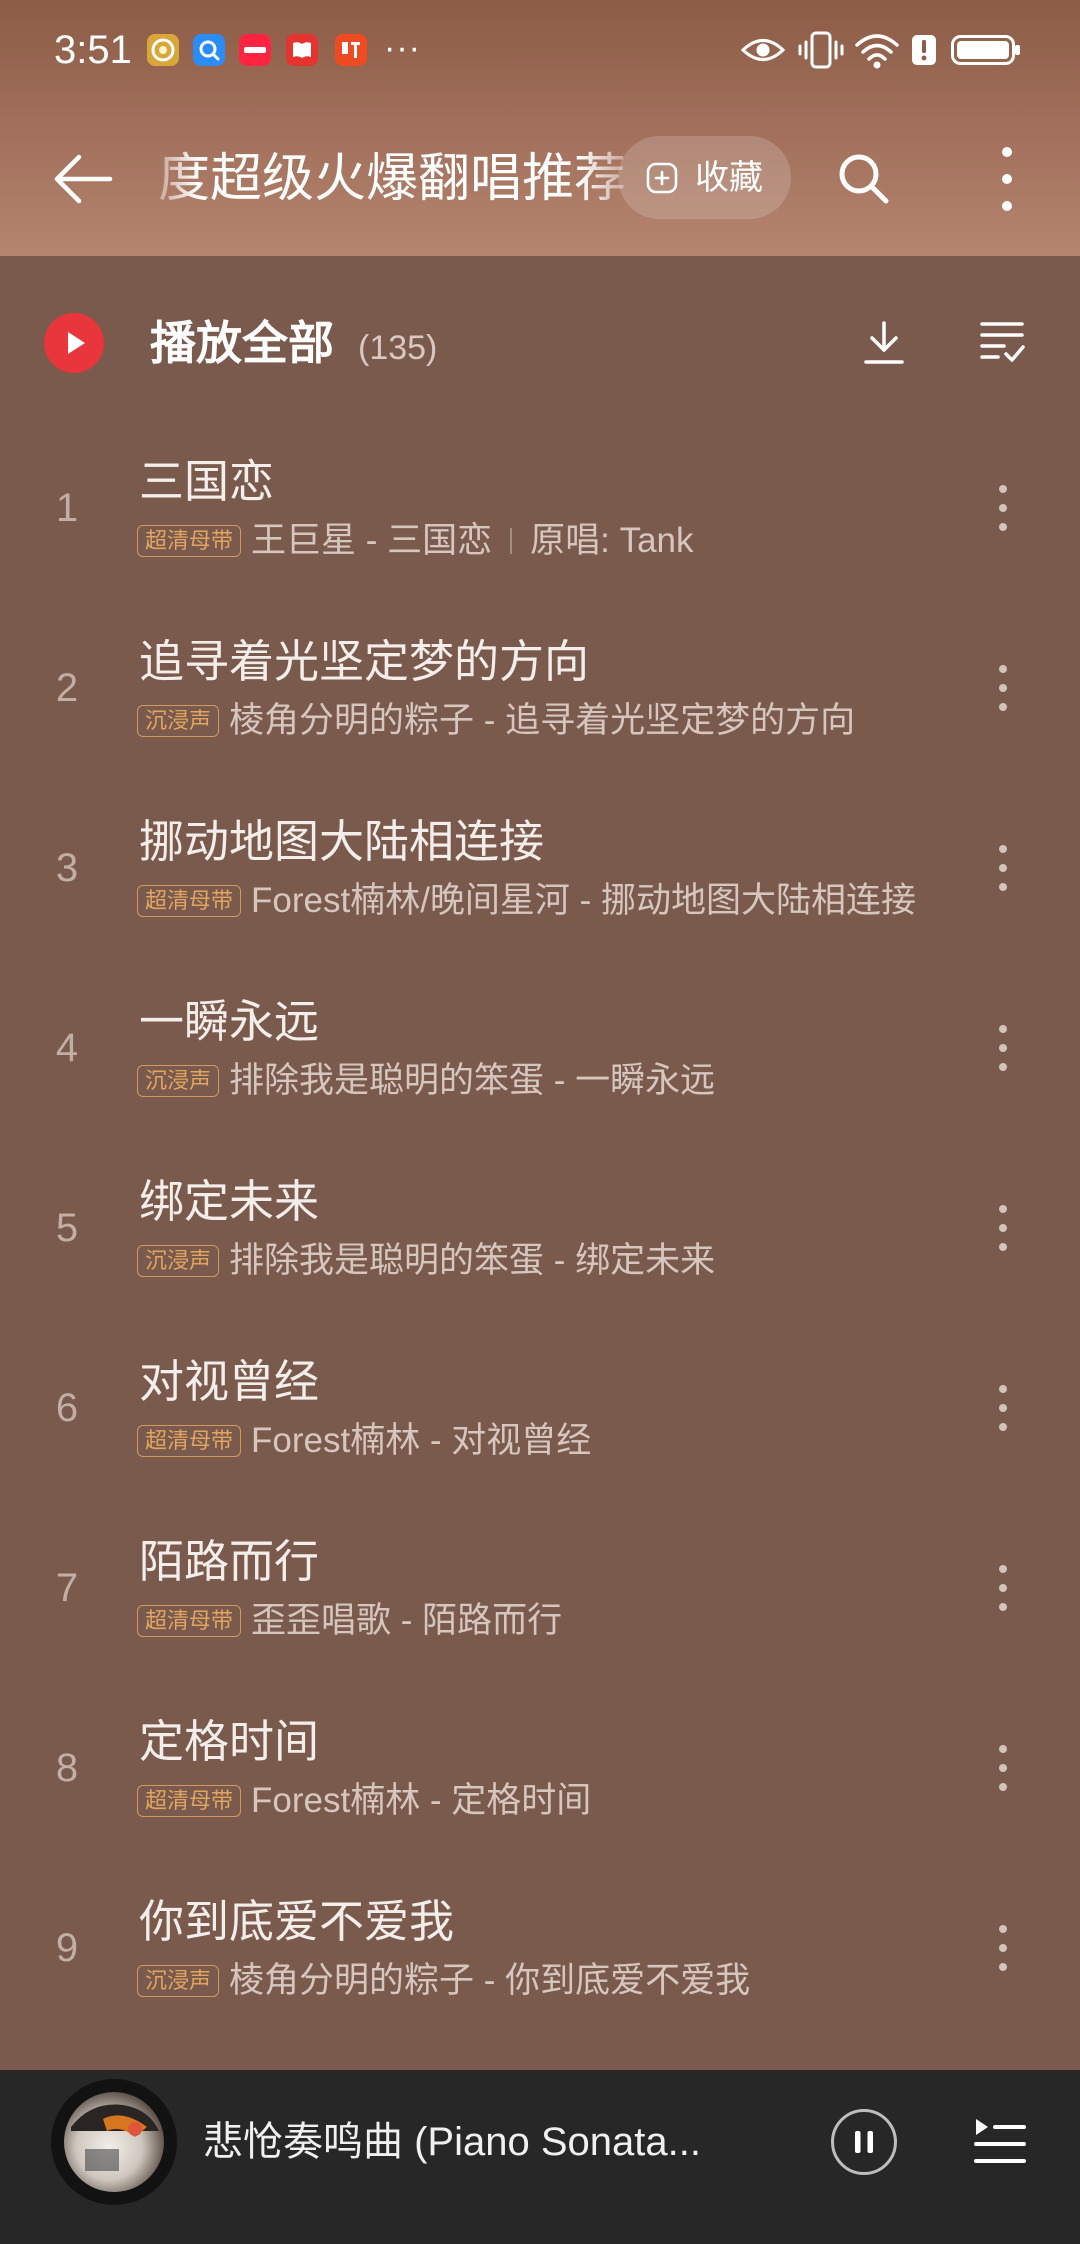  I want to click on song-index: 2, so click(67, 688).